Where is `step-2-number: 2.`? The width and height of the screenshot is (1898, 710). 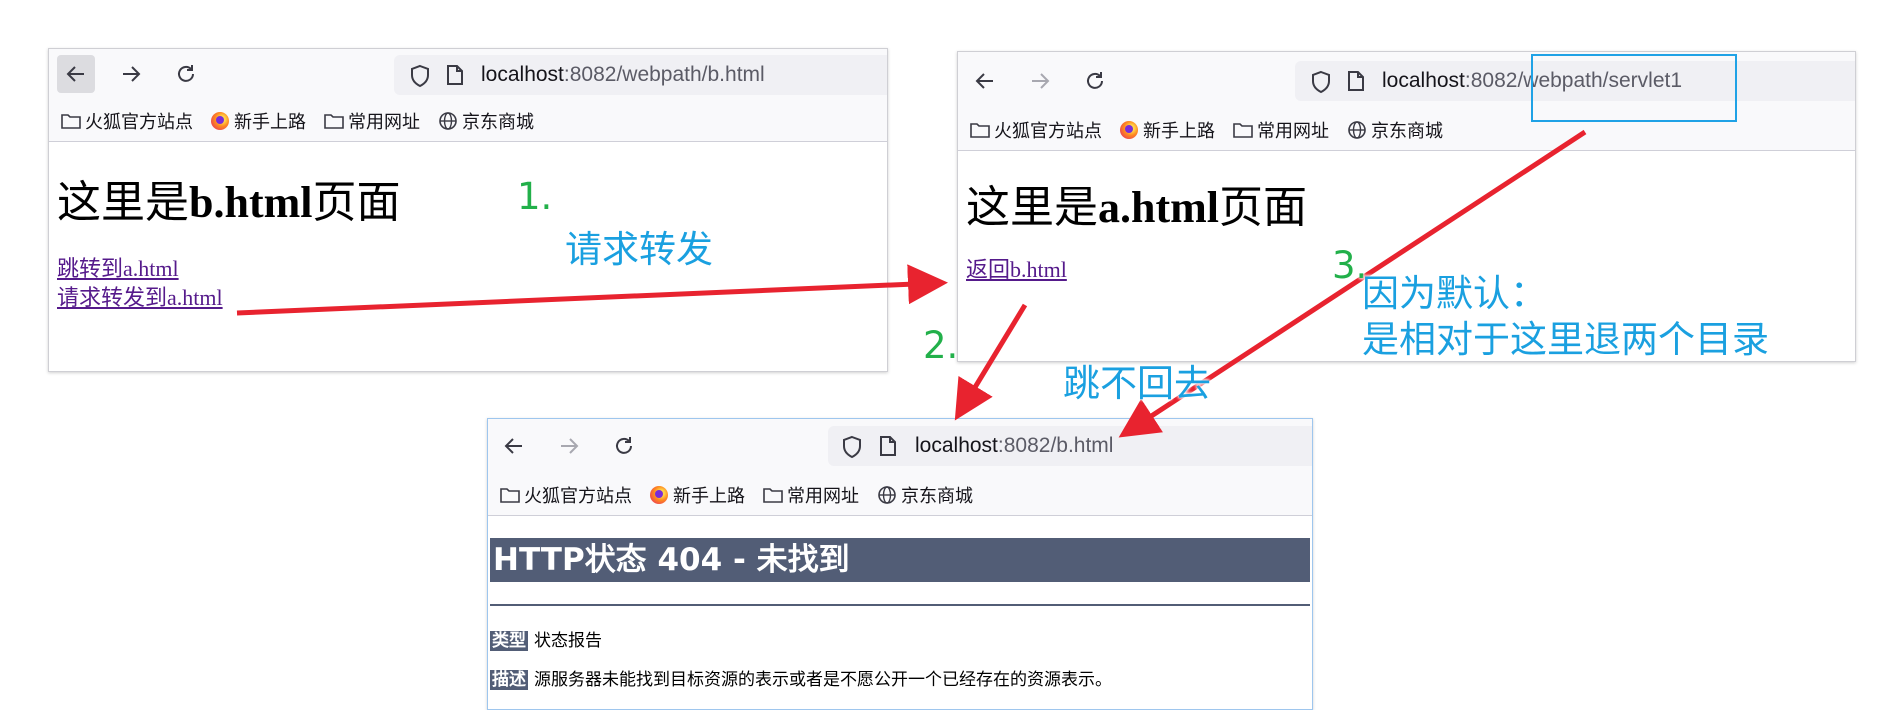
step-2-number: 2. is located at coordinates (941, 345).